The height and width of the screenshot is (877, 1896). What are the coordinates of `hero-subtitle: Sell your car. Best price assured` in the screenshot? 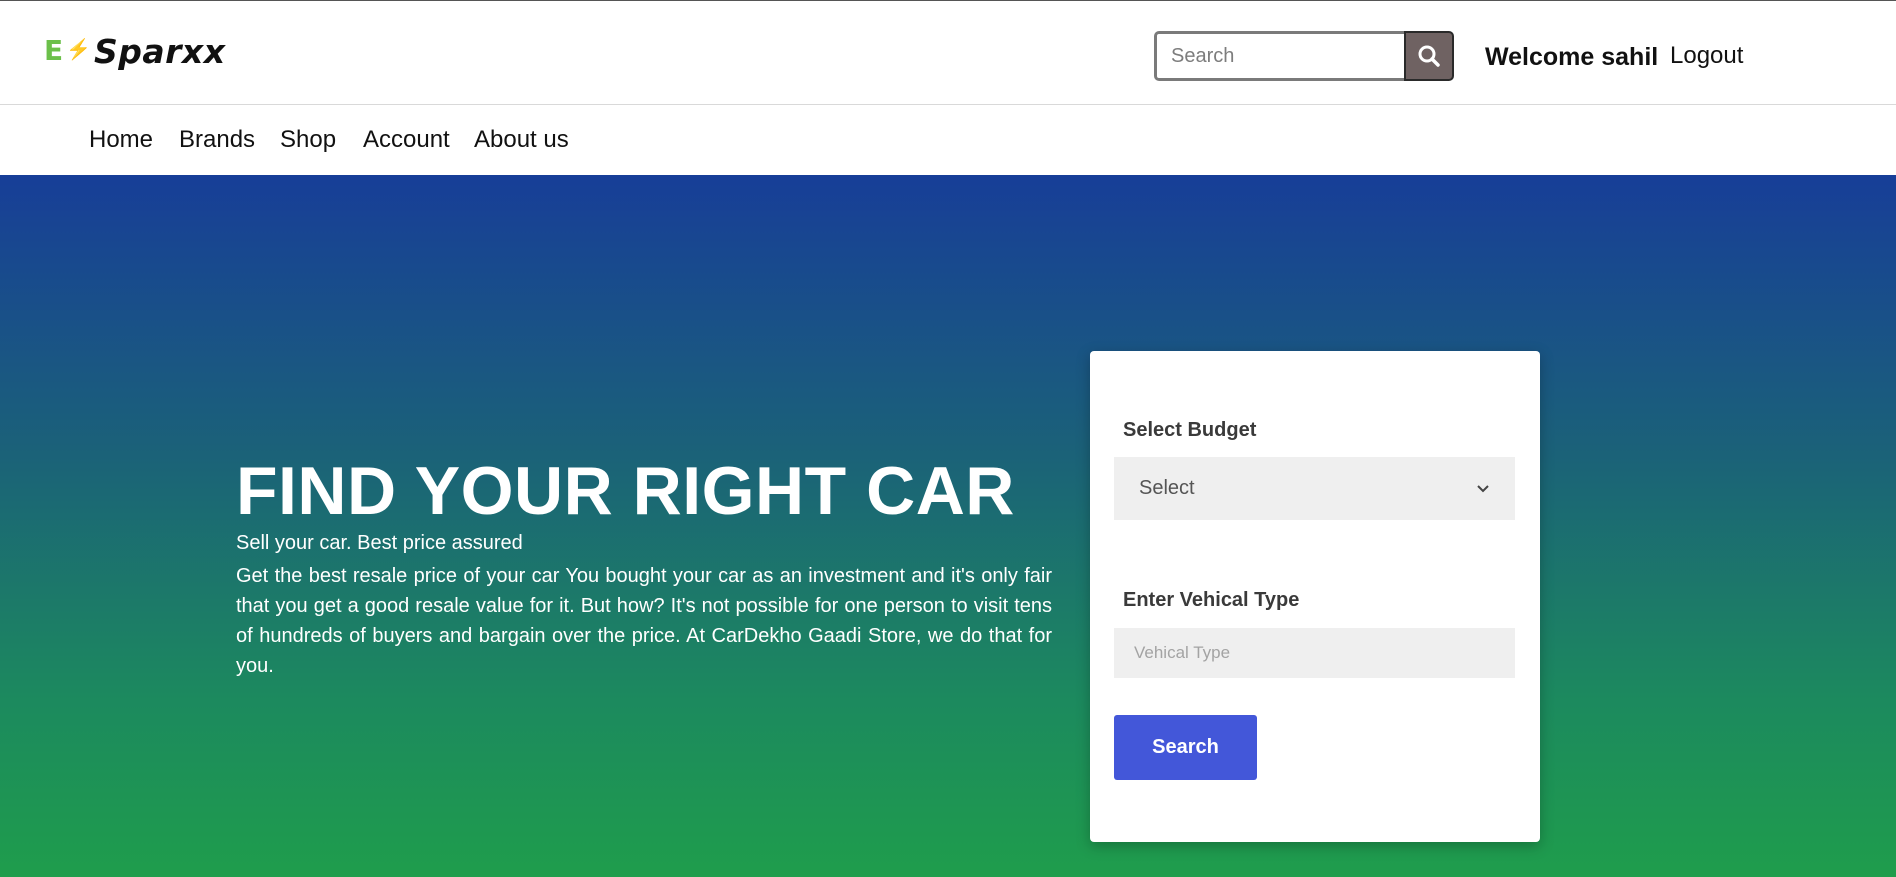 It's located at (379, 543).